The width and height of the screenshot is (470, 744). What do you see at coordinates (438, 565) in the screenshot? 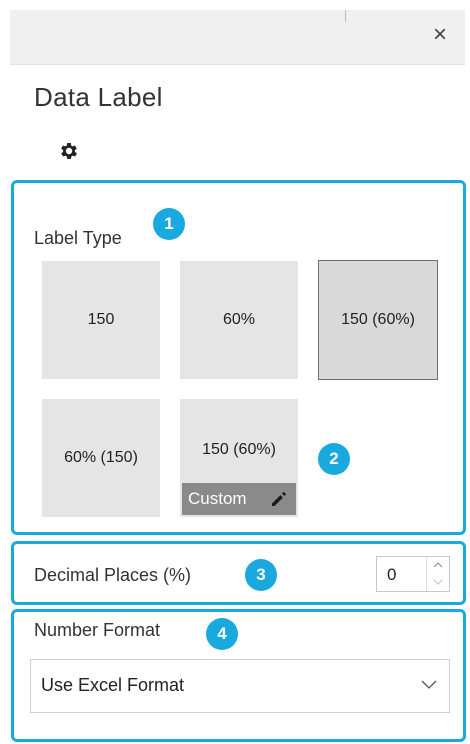
I see `spin-up-icon` at bounding box center [438, 565].